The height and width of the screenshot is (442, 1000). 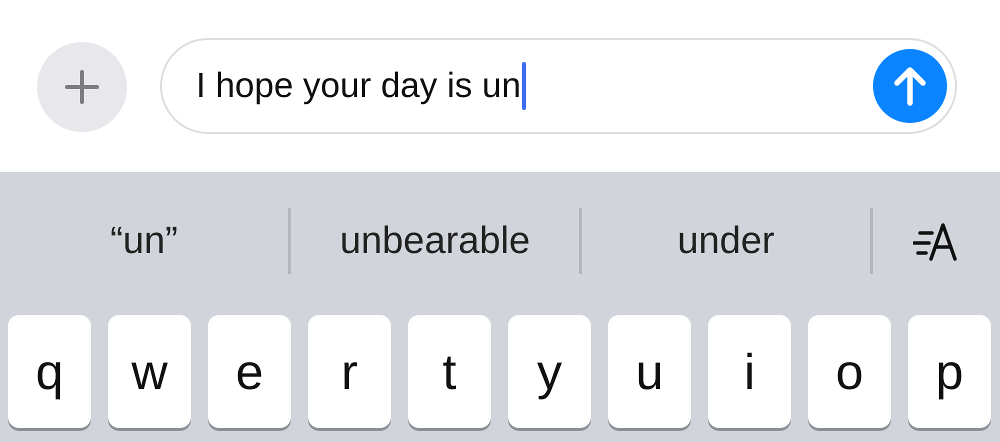 What do you see at coordinates (249, 371) in the screenshot?
I see `keyboard-key: e` at bounding box center [249, 371].